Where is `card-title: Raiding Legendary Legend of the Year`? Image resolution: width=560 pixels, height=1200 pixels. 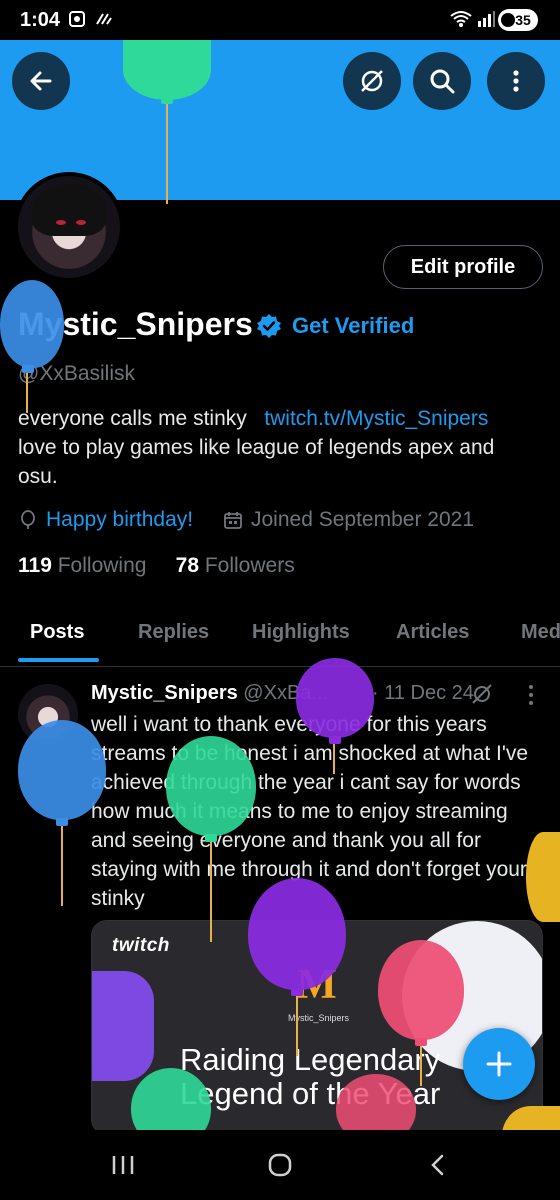 card-title: Raiding Legendary Legend of the Year is located at coordinates (310, 1076).